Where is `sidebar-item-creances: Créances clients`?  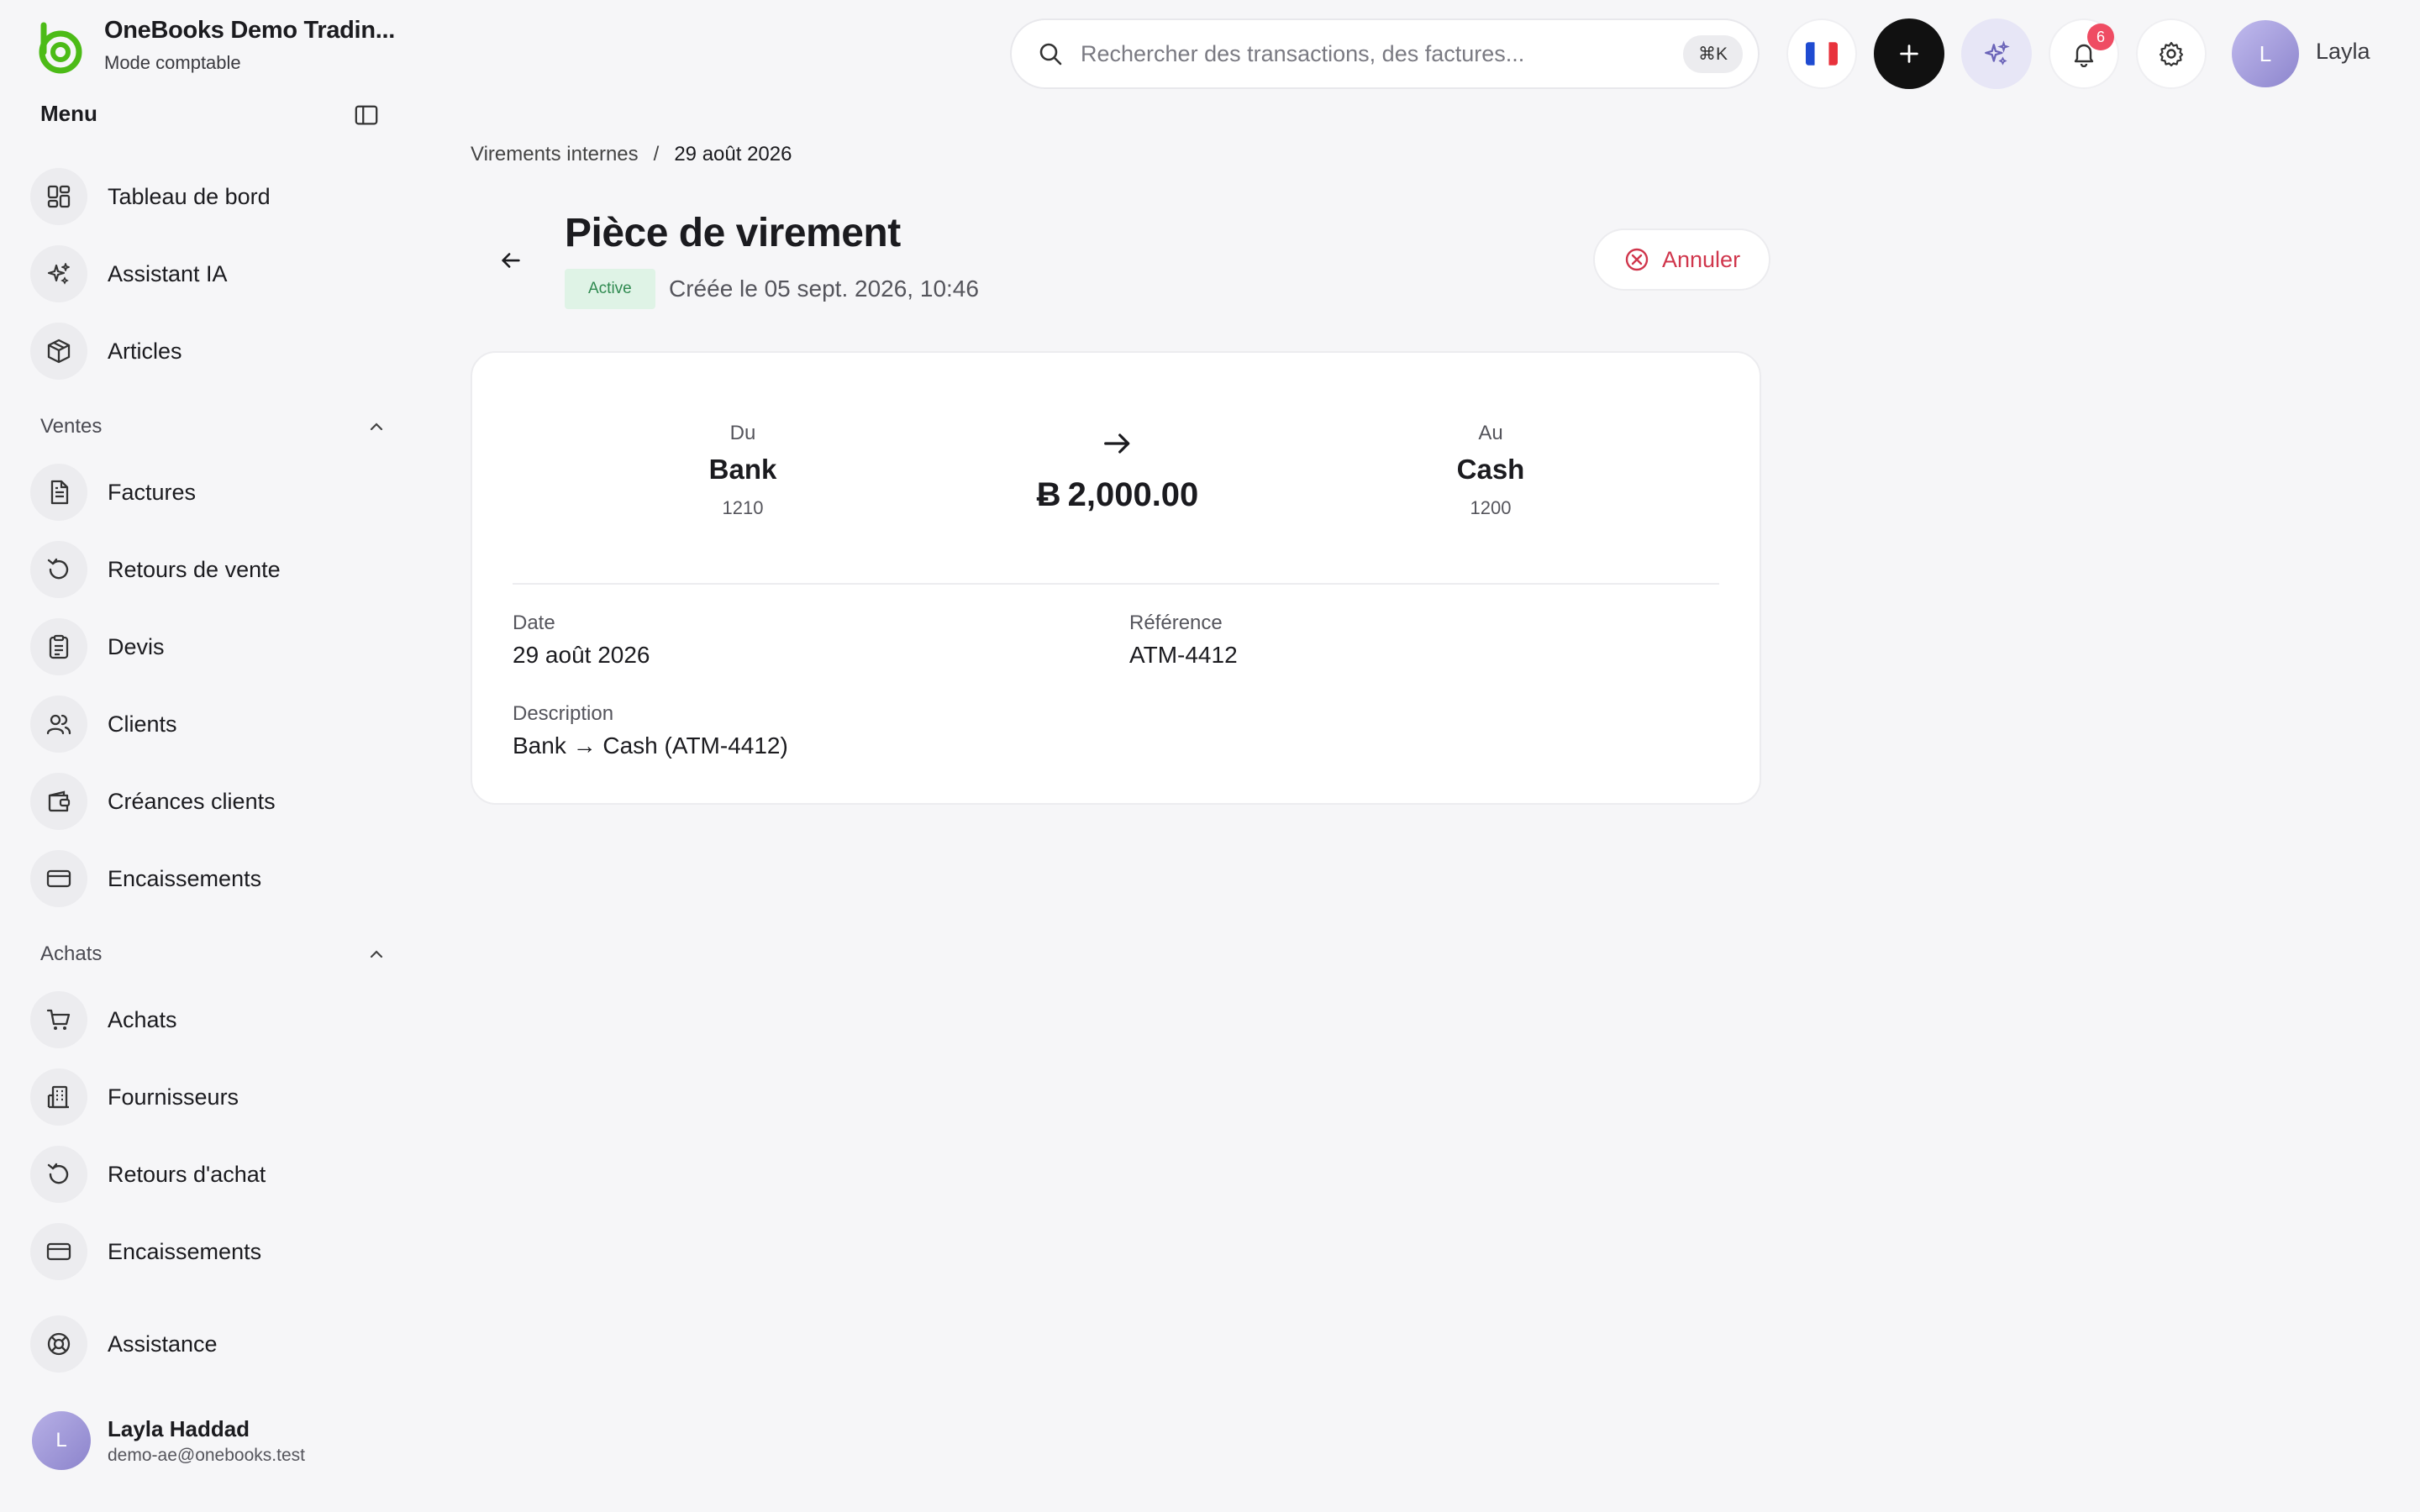
sidebar-item-creances: Créances clients is located at coordinates (211, 801).